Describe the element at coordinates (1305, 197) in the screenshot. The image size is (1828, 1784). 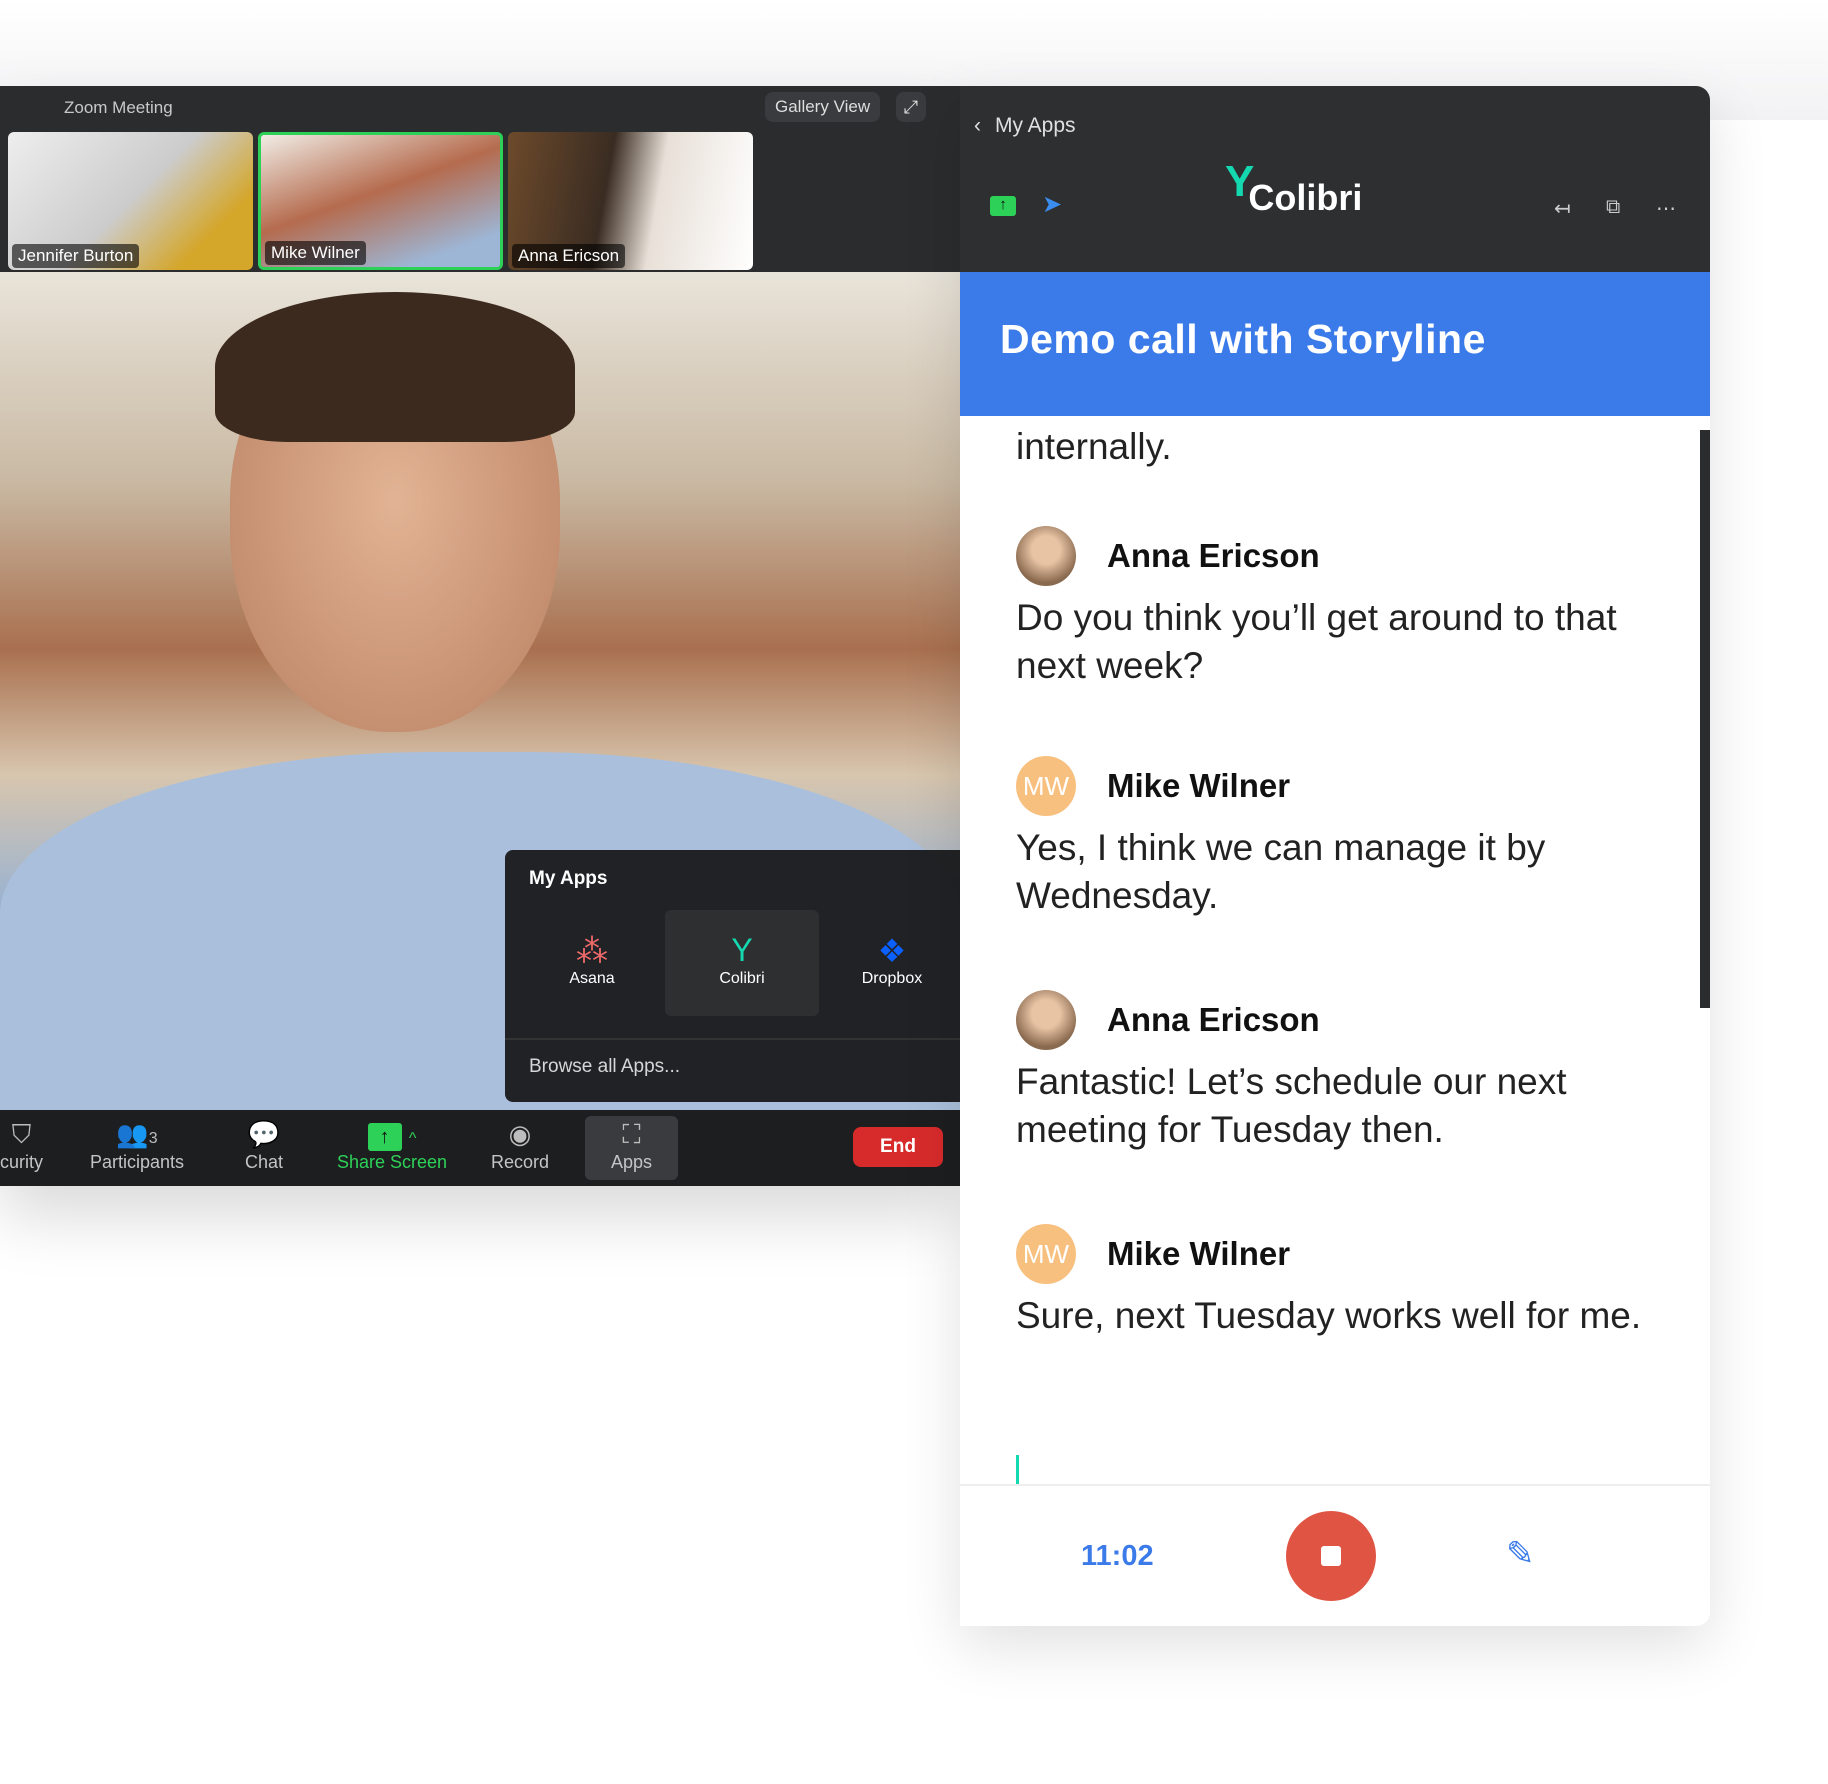
I see `logo-text: Colibri` at that location.